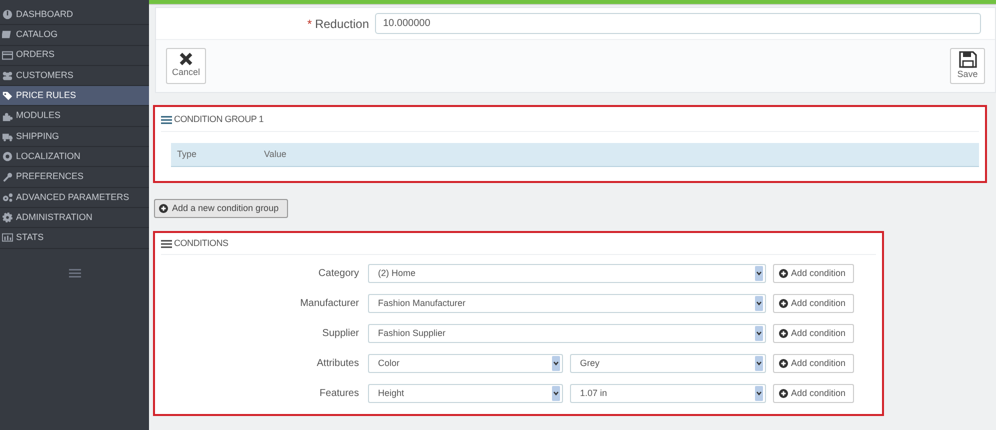 The image size is (996, 430). What do you see at coordinates (7, 177) in the screenshot?
I see `wrench-icon` at bounding box center [7, 177].